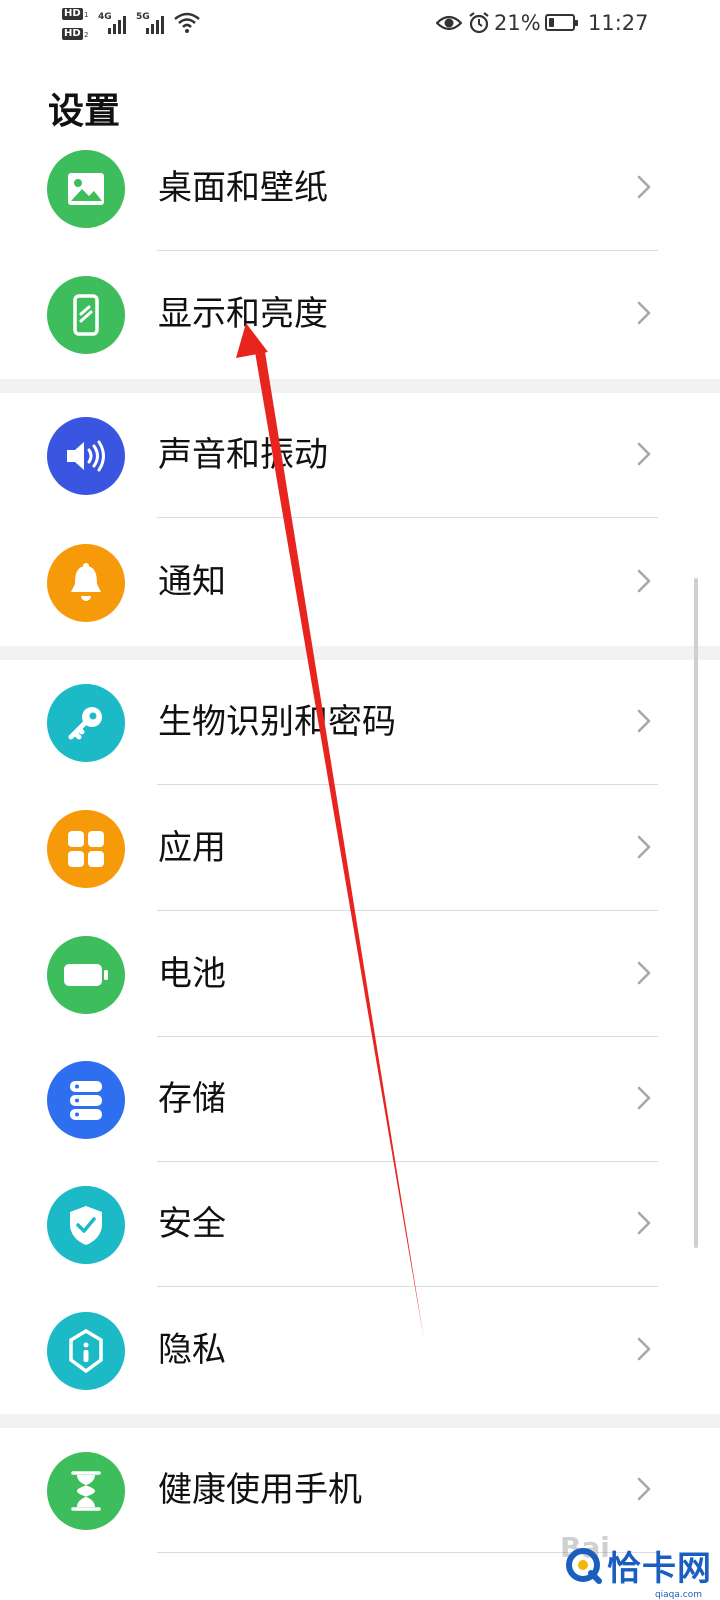 The image size is (720, 1600). I want to click on watermark-logo-icon, so click(584, 1565).